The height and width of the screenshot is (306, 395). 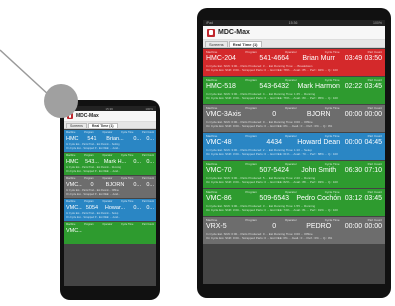 I want to click on mdc-logo-icon, so click(x=211, y=32).